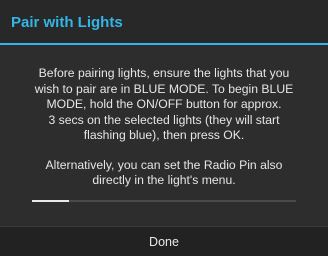 The width and height of the screenshot is (328, 256). Describe the element at coordinates (164, 135) in the screenshot. I see `message-line: flashing blue), then press OK.` at that location.